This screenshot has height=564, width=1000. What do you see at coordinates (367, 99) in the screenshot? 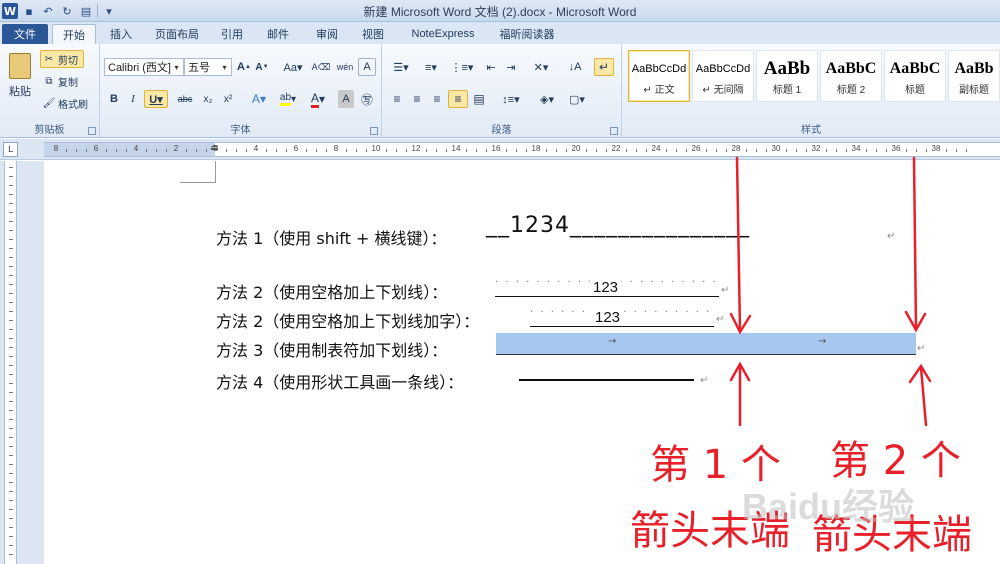
I see `enclose-characters-icon: ㊢` at bounding box center [367, 99].